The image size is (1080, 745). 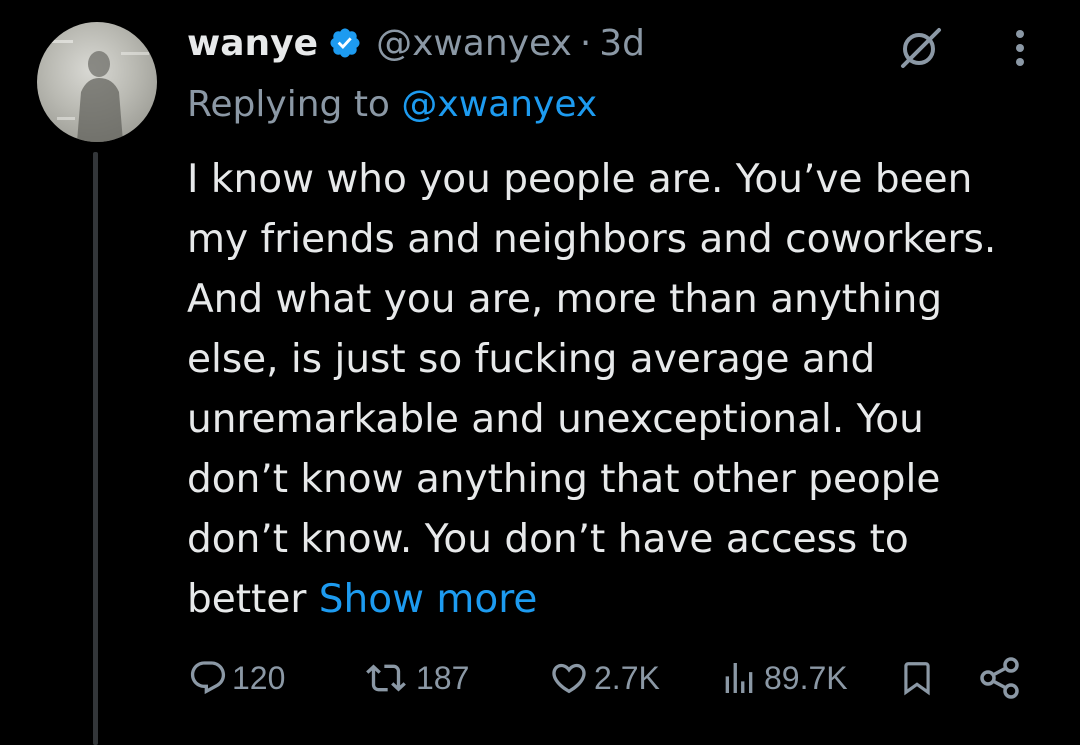 I want to click on bookmark-icon, so click(x=917, y=679).